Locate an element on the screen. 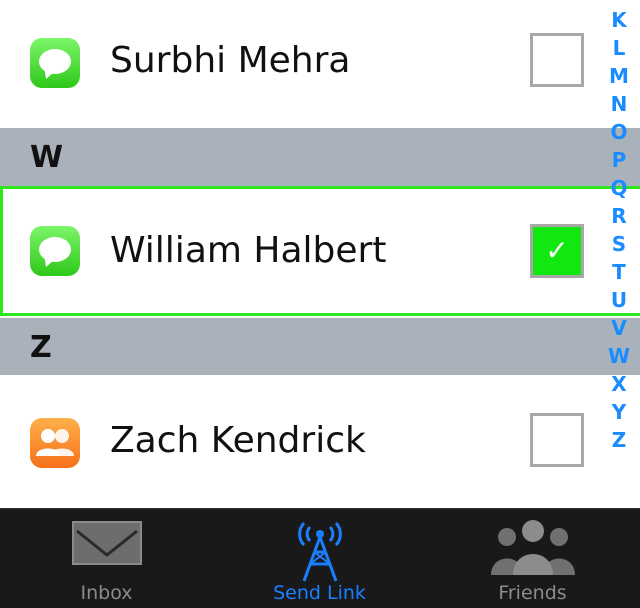 This screenshot has height=608, width=640. index-letter: P is located at coordinates (619, 160).